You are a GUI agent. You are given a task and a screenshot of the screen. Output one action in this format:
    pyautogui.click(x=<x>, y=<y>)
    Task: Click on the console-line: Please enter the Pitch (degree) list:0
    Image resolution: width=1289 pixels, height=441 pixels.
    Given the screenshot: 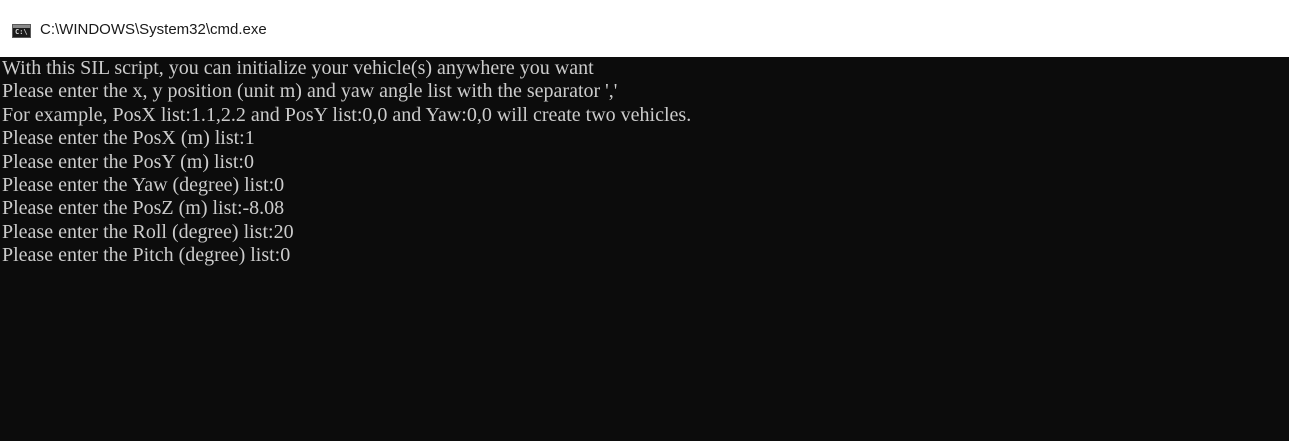 What is the action you would take?
    pyautogui.click(x=146, y=255)
    